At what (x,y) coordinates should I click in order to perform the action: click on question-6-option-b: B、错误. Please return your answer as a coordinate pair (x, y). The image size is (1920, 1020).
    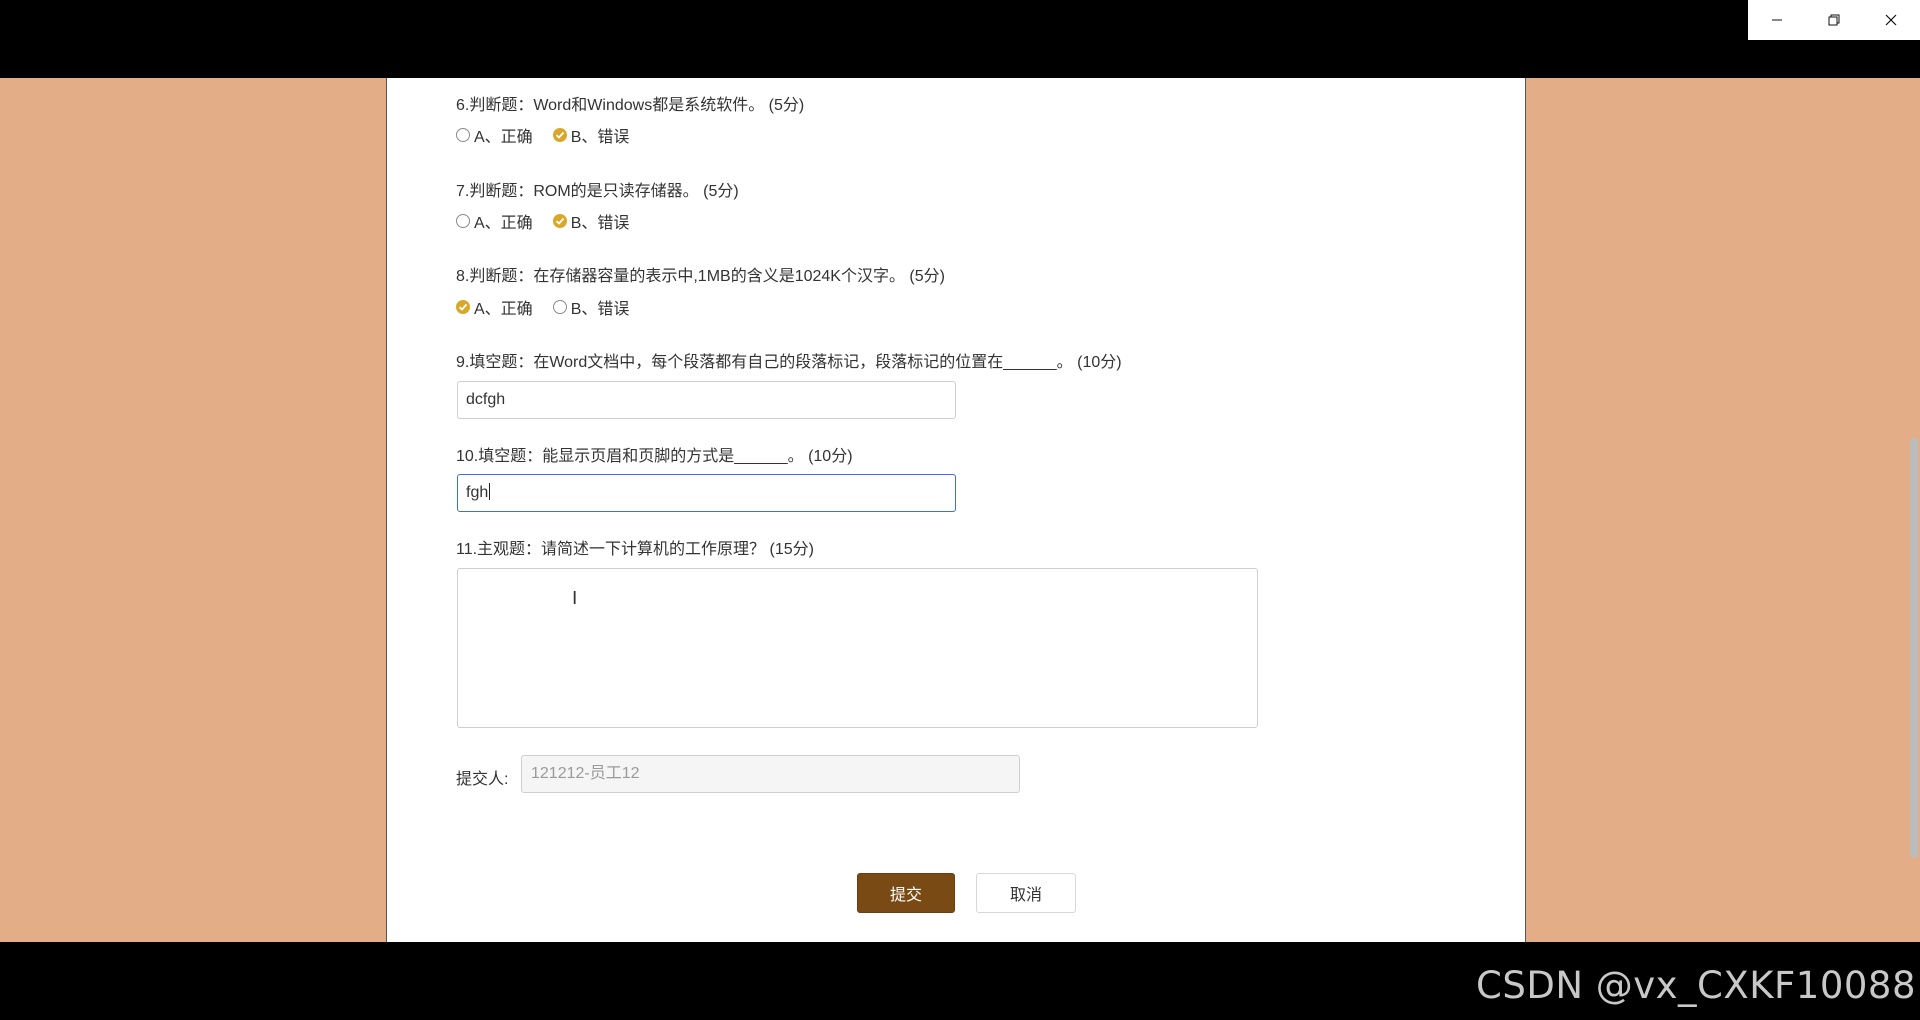
    Looking at the image, I should click on (591, 135).